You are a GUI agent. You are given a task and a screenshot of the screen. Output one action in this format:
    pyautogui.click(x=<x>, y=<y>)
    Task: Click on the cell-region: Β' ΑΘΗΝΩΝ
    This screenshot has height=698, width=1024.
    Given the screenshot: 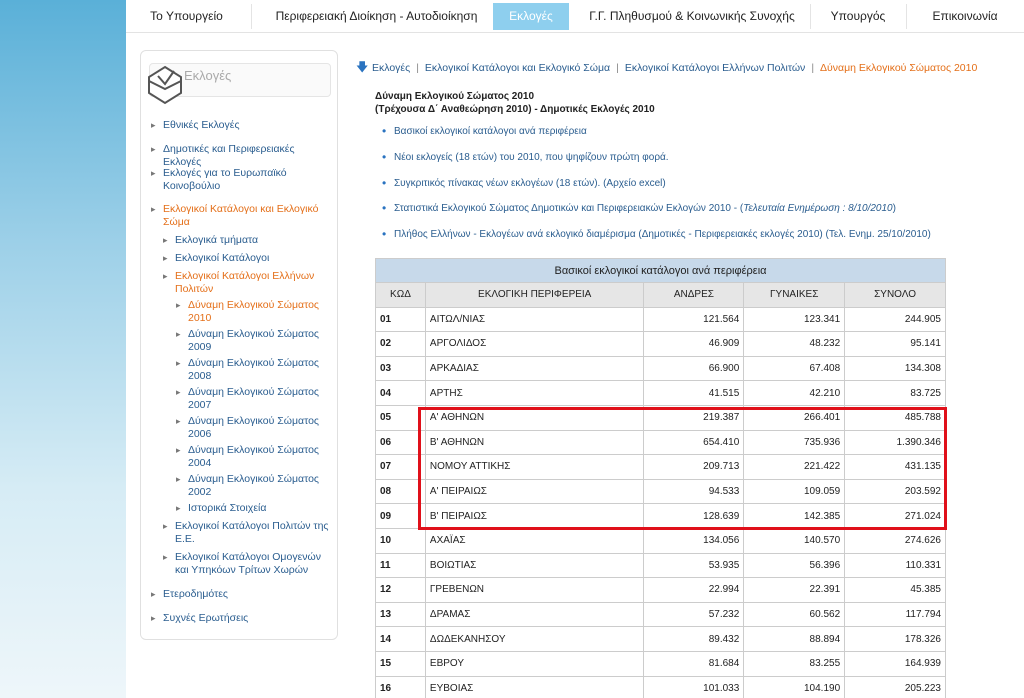 What is the action you would take?
    pyautogui.click(x=534, y=442)
    